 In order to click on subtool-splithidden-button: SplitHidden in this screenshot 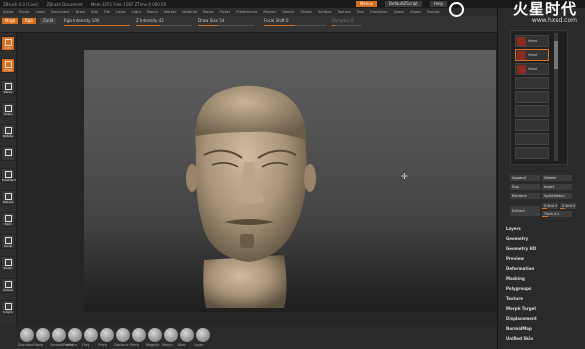, I will do `click(557, 196)`.